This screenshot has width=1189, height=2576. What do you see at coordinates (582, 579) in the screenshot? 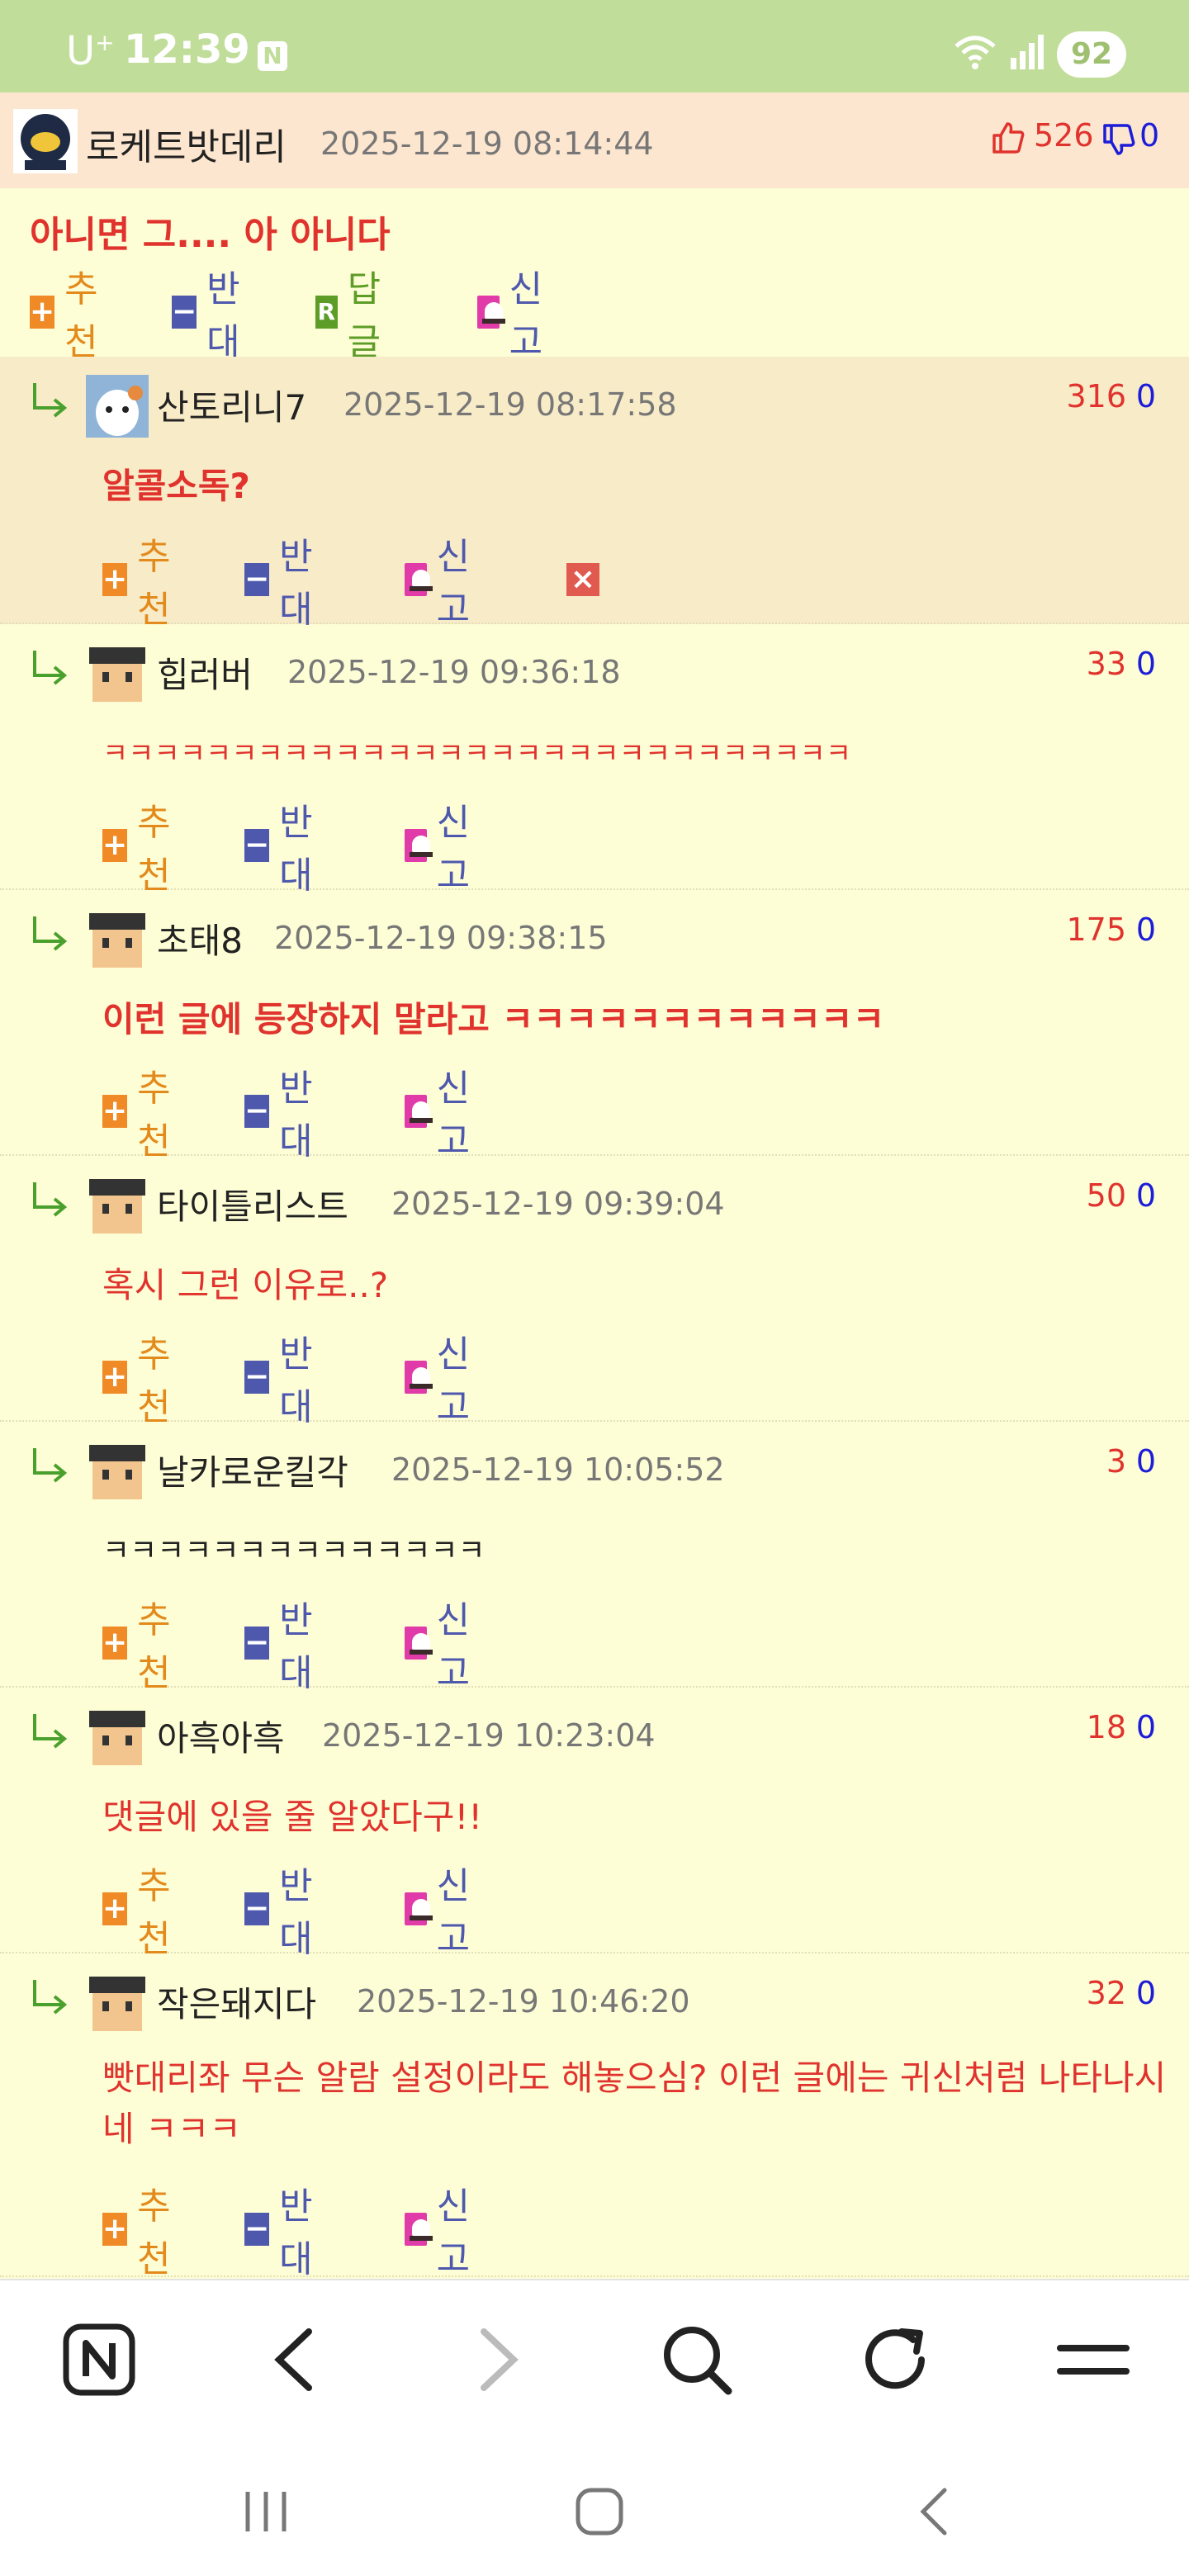
I see `delete-button: ×` at bounding box center [582, 579].